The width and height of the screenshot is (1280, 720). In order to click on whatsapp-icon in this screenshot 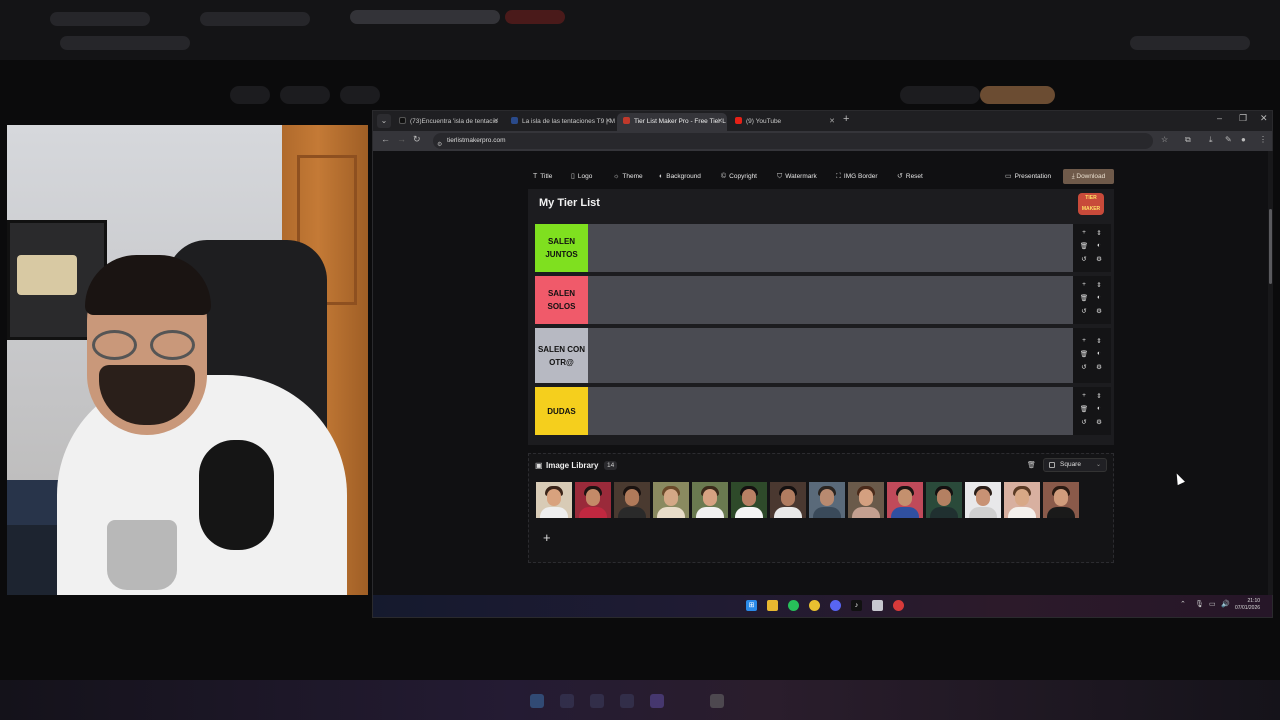, I will do `click(793, 605)`.